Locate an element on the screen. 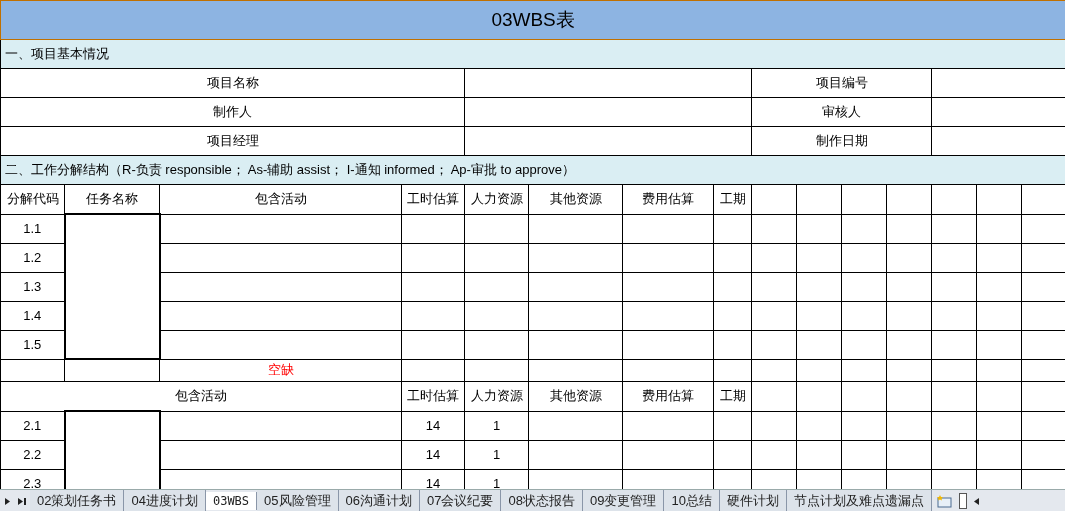 The height and width of the screenshot is (511, 1065). sheet-title: 03WBS表 is located at coordinates (532, 20).